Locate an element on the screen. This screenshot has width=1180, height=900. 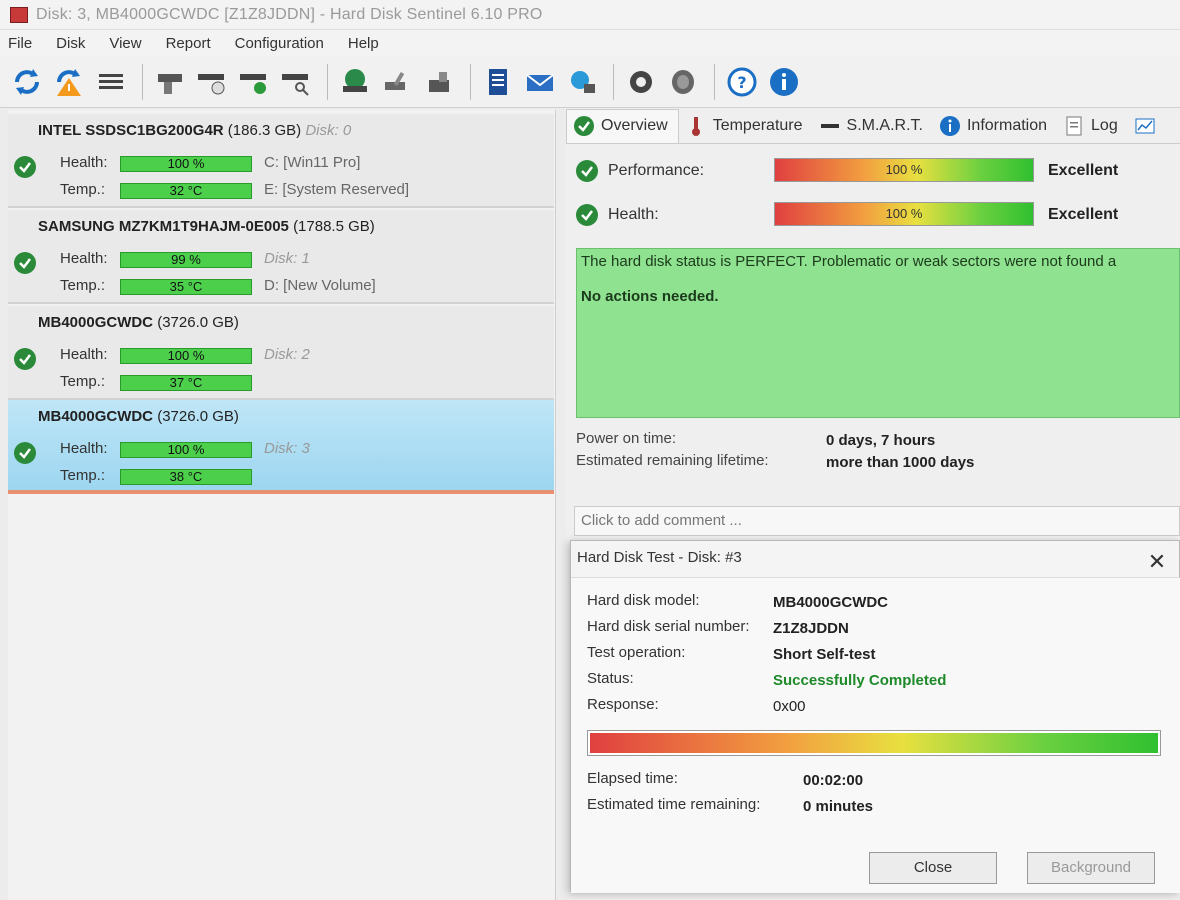
speaker-icon is located at coordinates (683, 81).